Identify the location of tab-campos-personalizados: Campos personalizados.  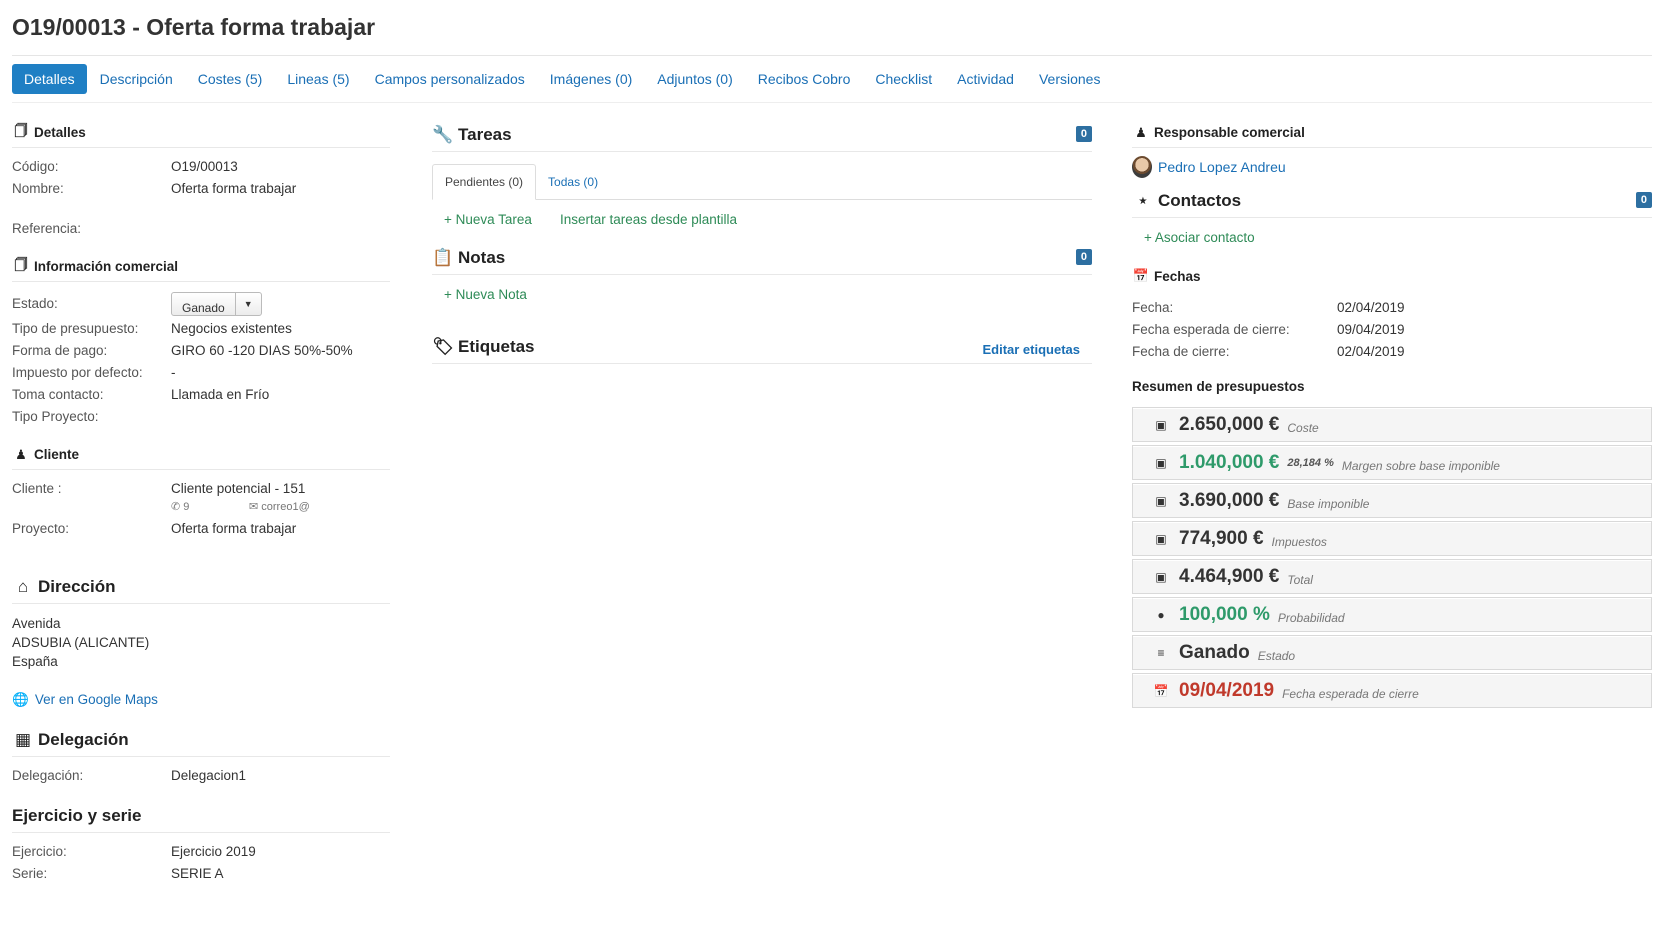
(450, 79).